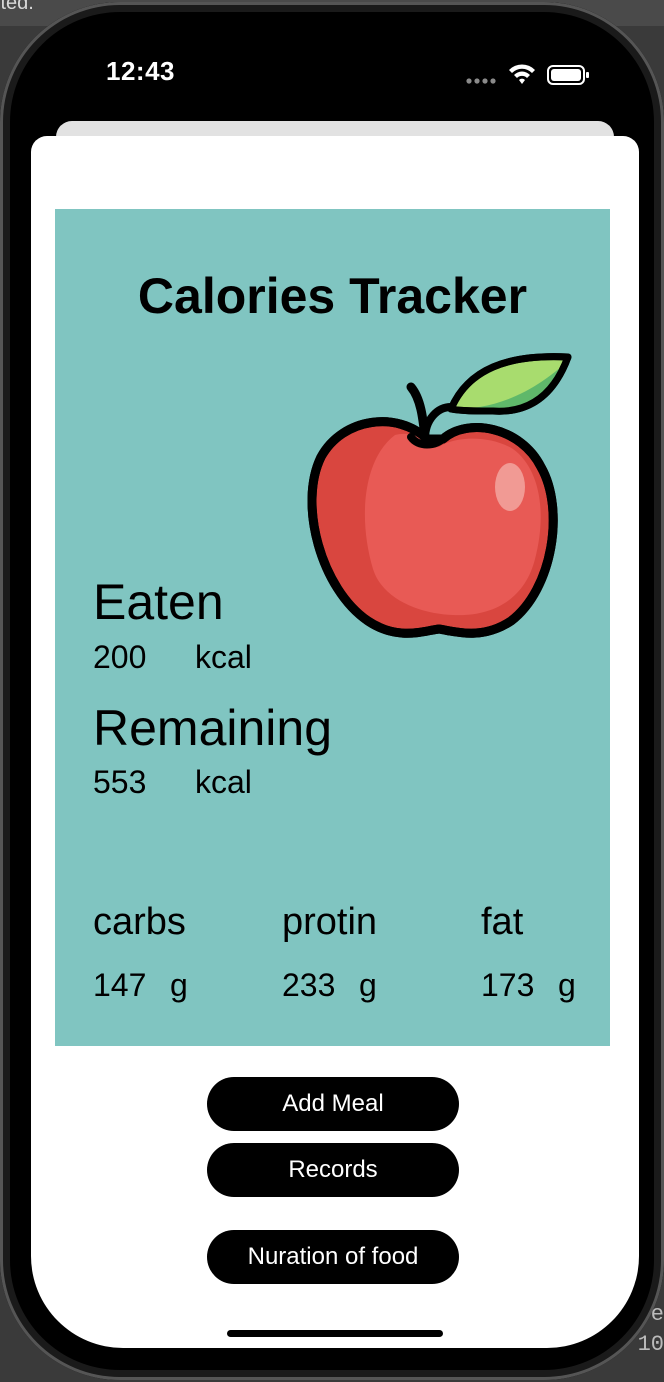 The height and width of the screenshot is (1382, 664). I want to click on status-time: 12:43, so click(140, 71).